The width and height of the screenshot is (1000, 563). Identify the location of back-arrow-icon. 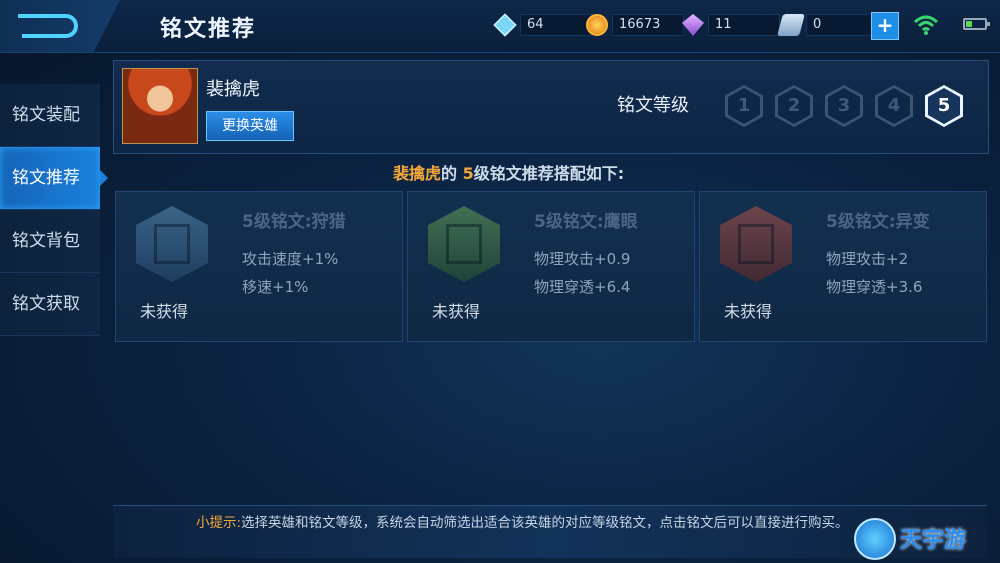
(48, 26).